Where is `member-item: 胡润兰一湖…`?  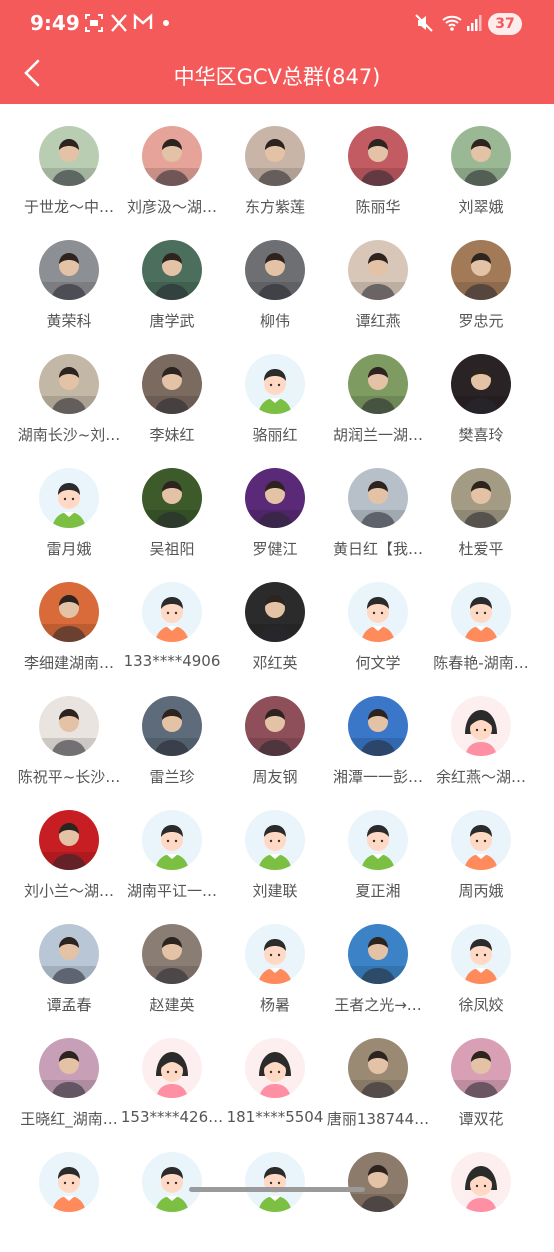 member-item: 胡润兰一湖… is located at coordinates (378, 397).